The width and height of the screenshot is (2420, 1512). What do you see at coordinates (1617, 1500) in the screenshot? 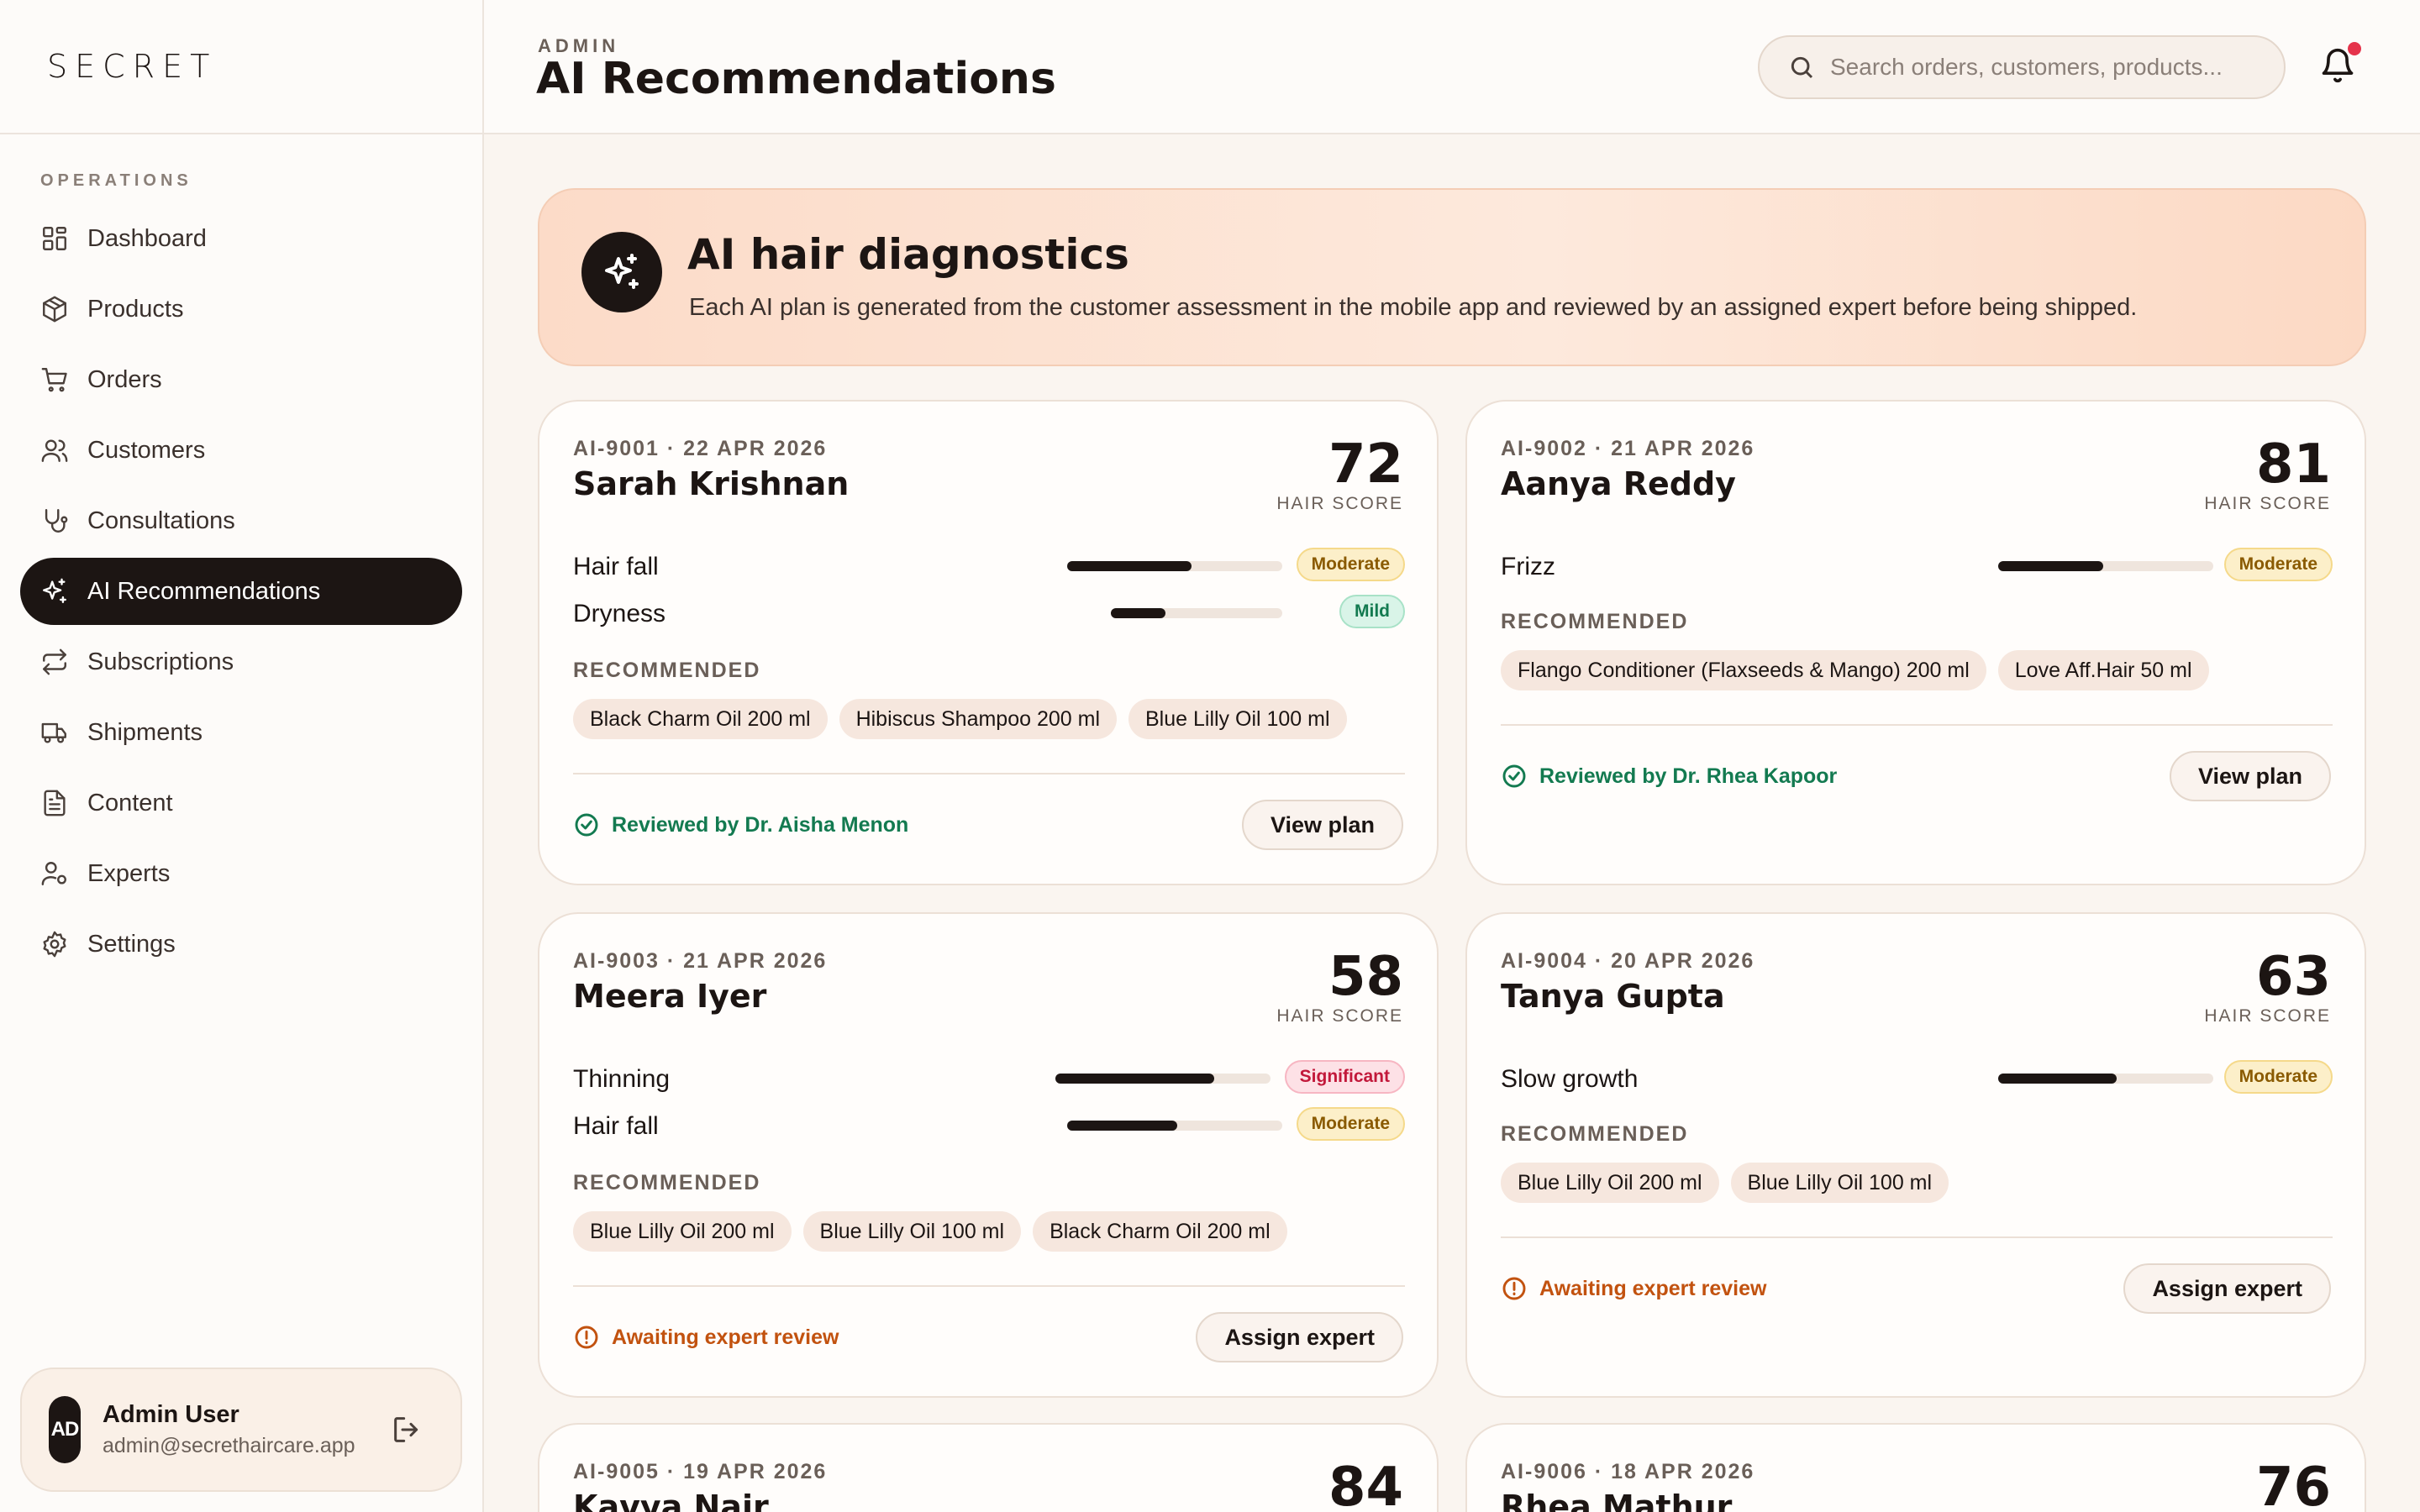
I see `customer-name: Rhea Mathur` at bounding box center [1617, 1500].